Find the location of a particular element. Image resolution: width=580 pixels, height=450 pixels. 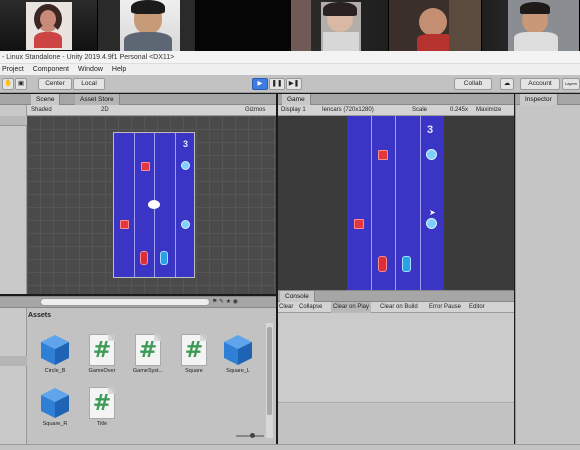

console-log-list is located at coordinates (396, 358).